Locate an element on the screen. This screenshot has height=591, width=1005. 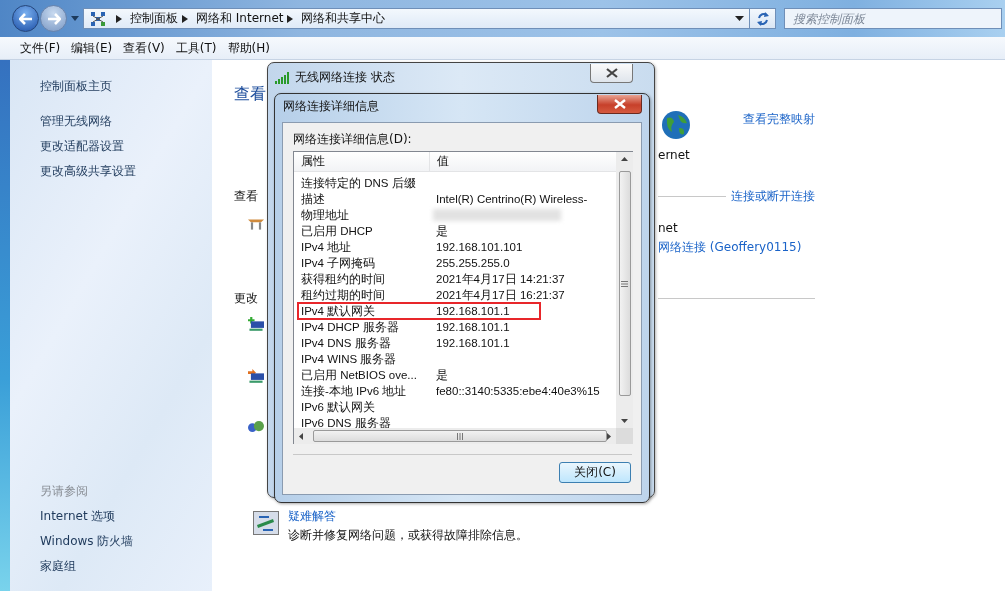
section-heading: 更改 is located at coordinates (246, 298).